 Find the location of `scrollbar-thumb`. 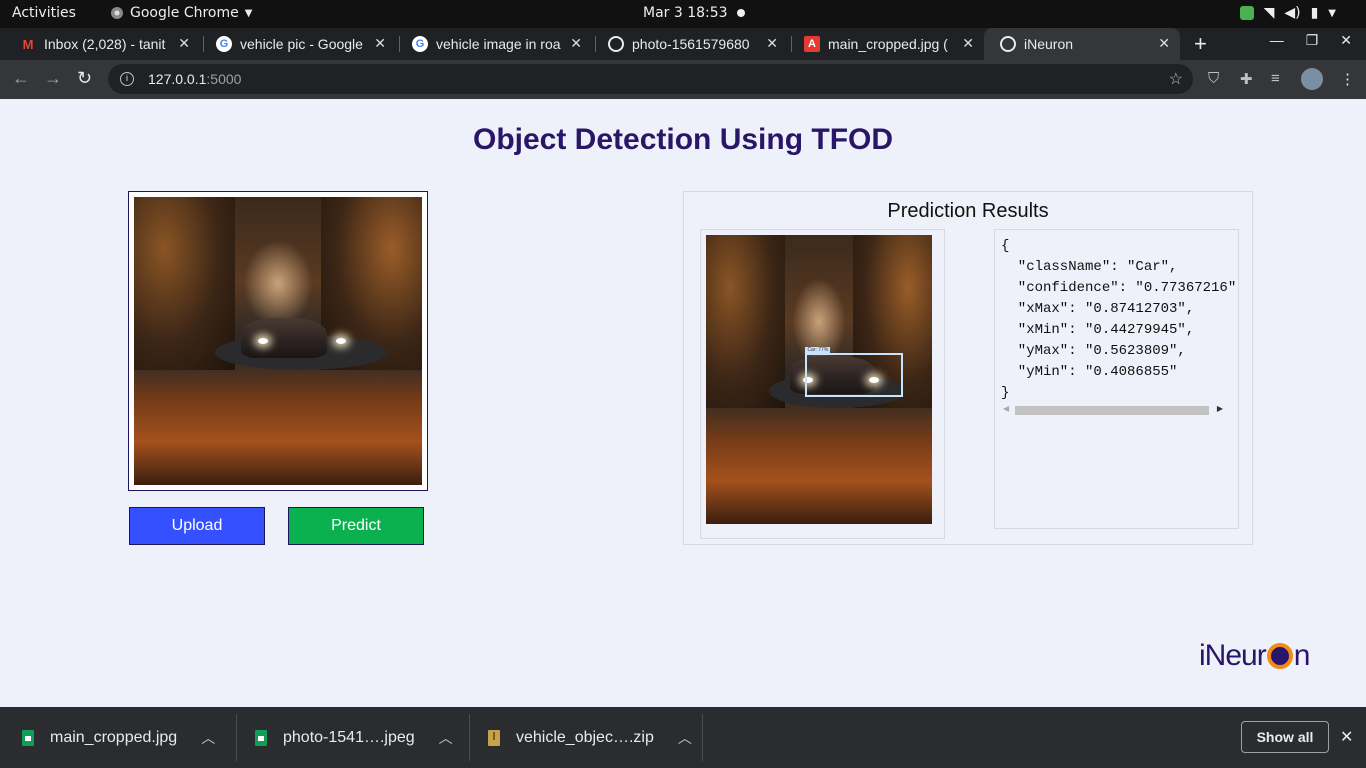

scrollbar-thumb is located at coordinates (1112, 410).